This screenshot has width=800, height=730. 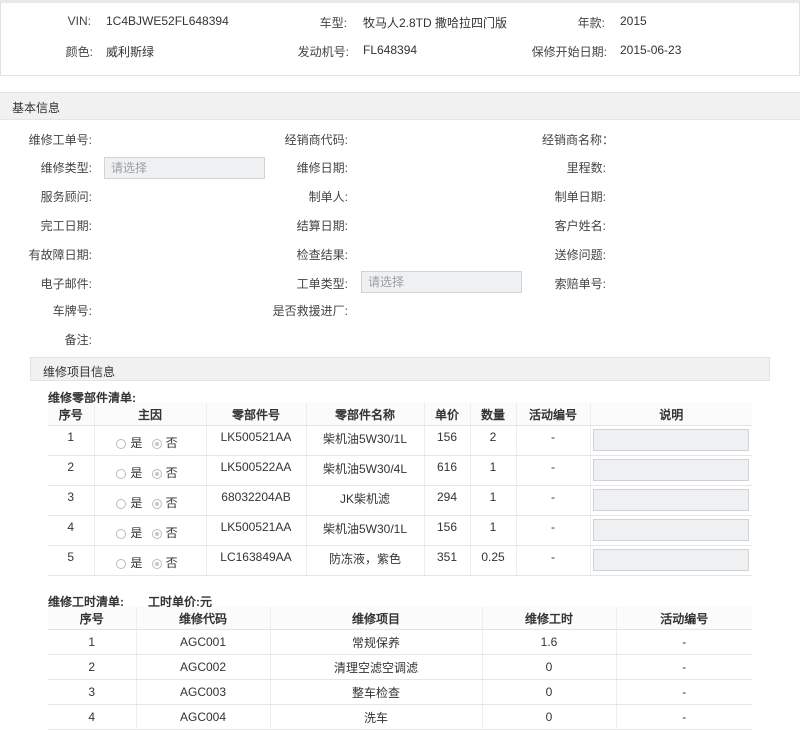 What do you see at coordinates (92, 667) in the screenshot?
I see `labor-no-cell: 2` at bounding box center [92, 667].